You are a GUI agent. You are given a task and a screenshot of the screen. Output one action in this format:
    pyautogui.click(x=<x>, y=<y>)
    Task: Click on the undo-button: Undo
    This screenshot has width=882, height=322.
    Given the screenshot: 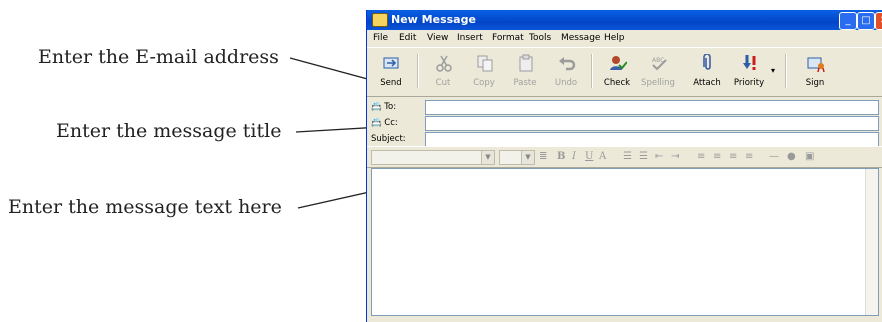 What is the action you would take?
    pyautogui.click(x=566, y=71)
    